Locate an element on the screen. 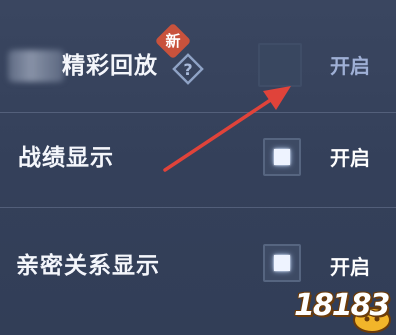  setting-label: 战绩显示 is located at coordinates (66, 158).